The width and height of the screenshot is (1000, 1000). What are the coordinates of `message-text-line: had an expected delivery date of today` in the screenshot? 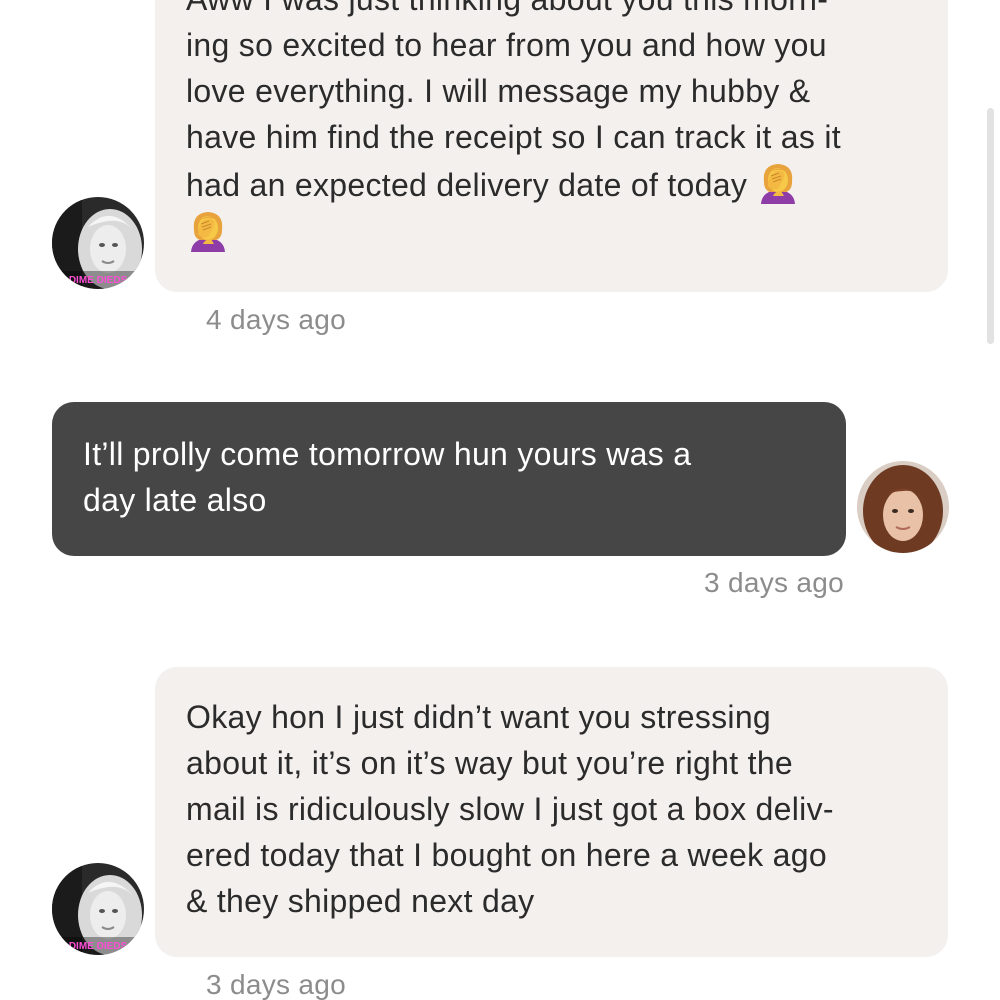 It's located at (467, 185).